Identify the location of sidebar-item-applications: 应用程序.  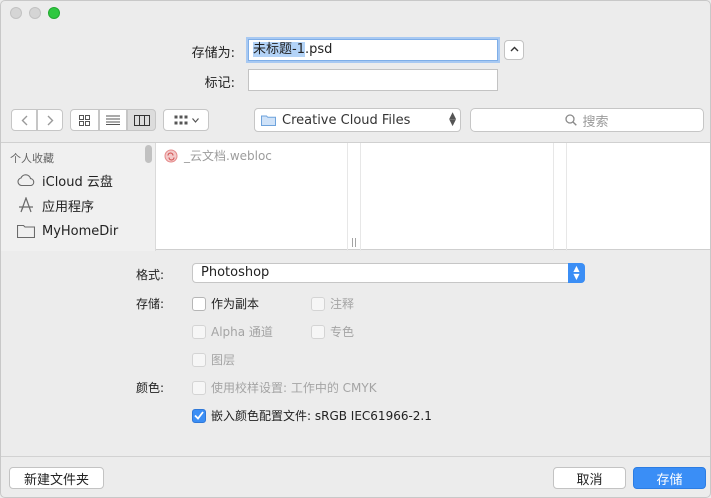
(55, 205).